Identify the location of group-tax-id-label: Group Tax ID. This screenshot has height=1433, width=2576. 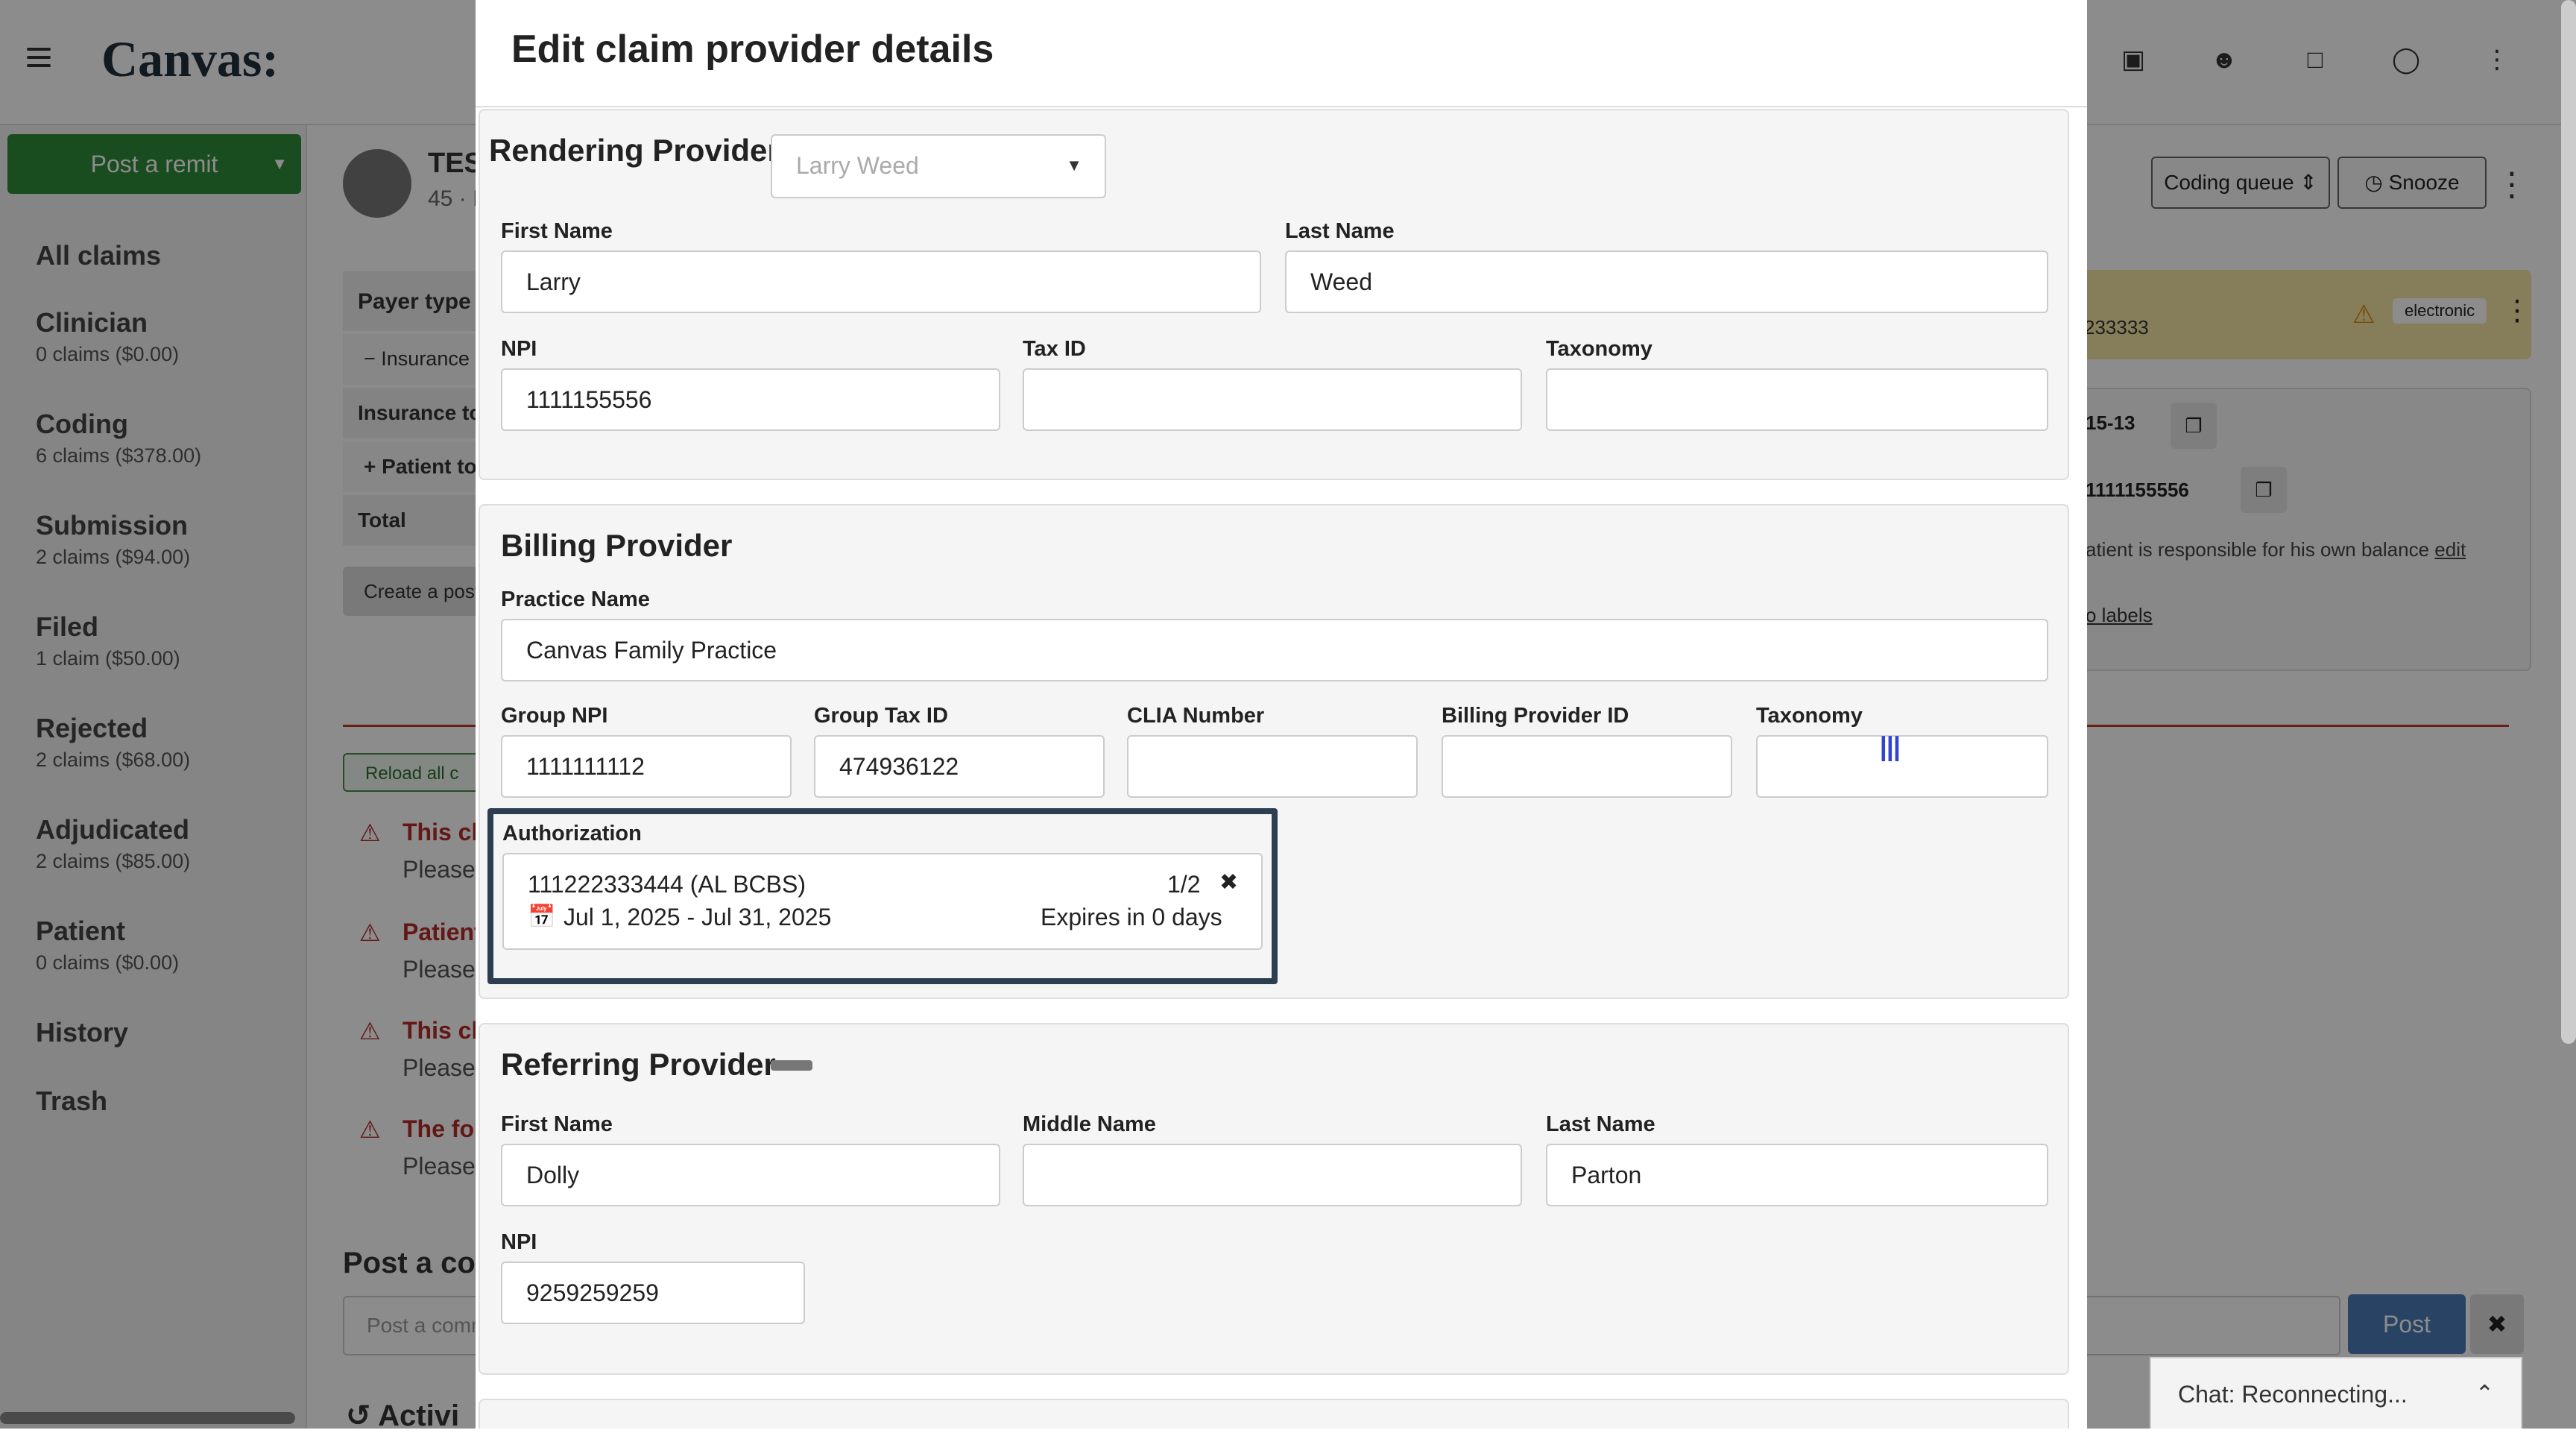
(881, 716).